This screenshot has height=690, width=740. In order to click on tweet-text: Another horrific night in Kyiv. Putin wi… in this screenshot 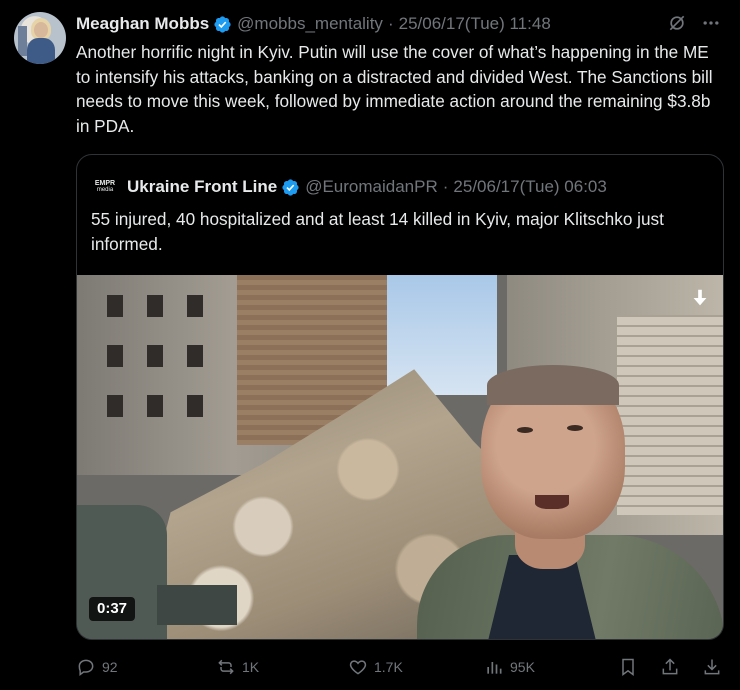, I will do `click(394, 89)`.